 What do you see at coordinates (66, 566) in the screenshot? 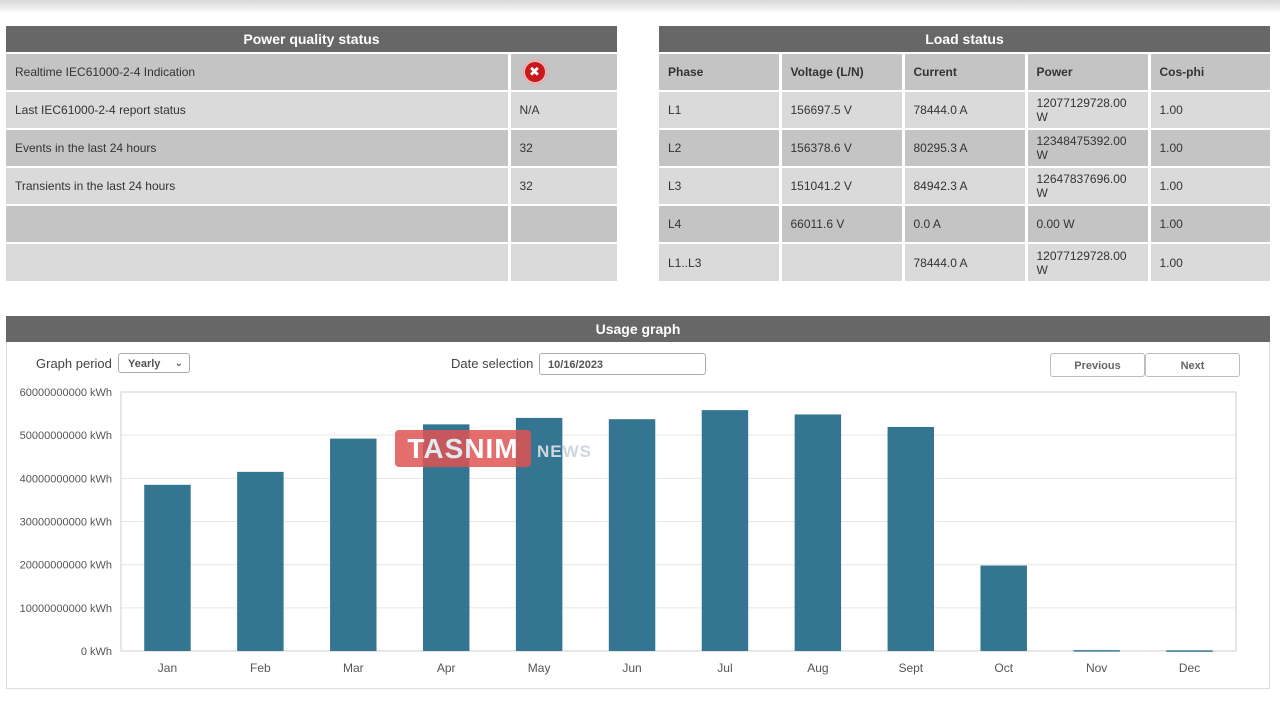
I see `y-tick-label: 20000000000 kWh` at bounding box center [66, 566].